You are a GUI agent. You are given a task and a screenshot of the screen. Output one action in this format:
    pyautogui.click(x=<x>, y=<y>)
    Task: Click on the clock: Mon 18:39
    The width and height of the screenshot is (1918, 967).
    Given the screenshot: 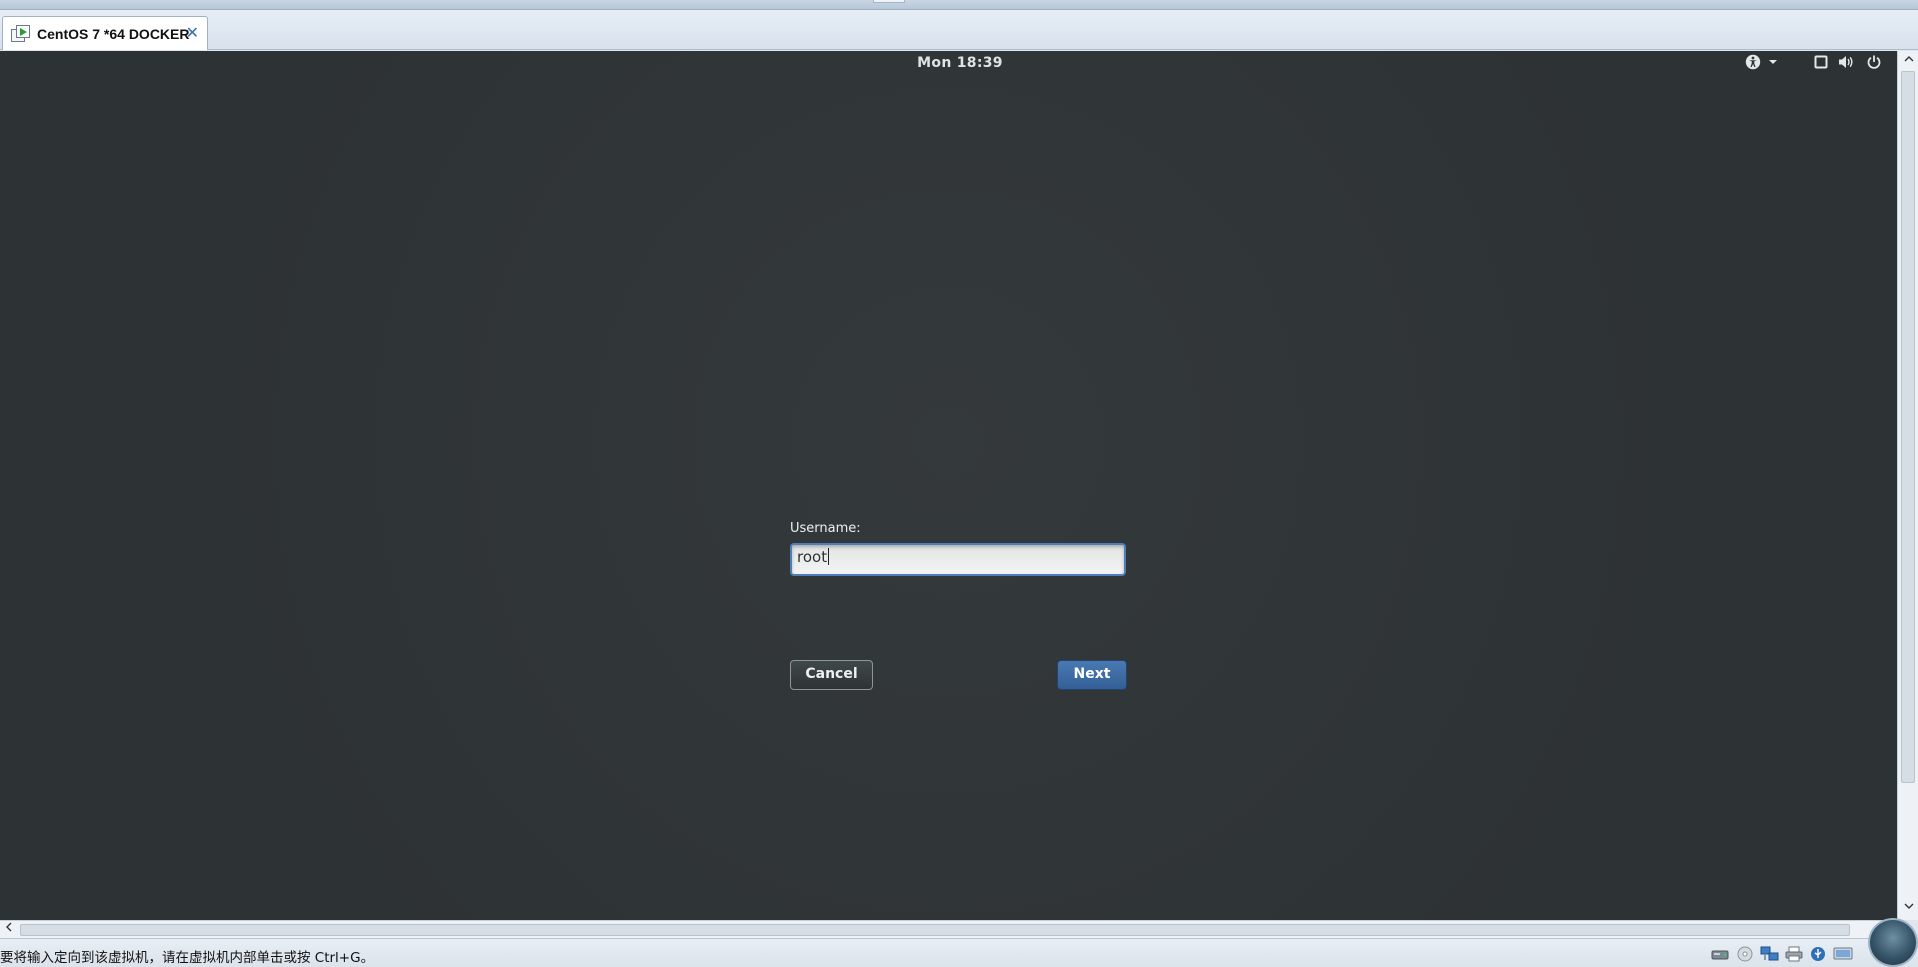 What is the action you would take?
    pyautogui.click(x=948, y=63)
    